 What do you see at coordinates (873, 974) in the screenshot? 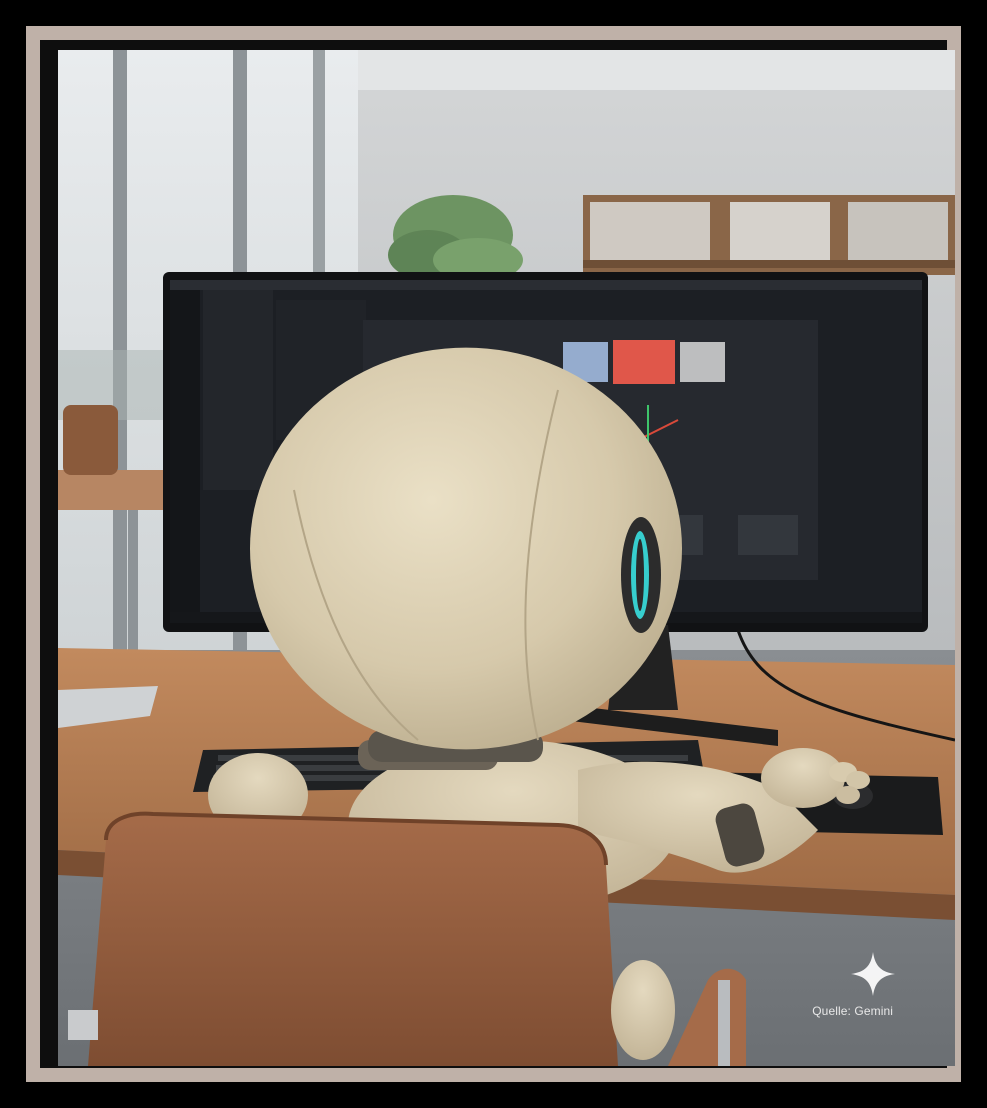
I see `gemini-sparkle-icon` at bounding box center [873, 974].